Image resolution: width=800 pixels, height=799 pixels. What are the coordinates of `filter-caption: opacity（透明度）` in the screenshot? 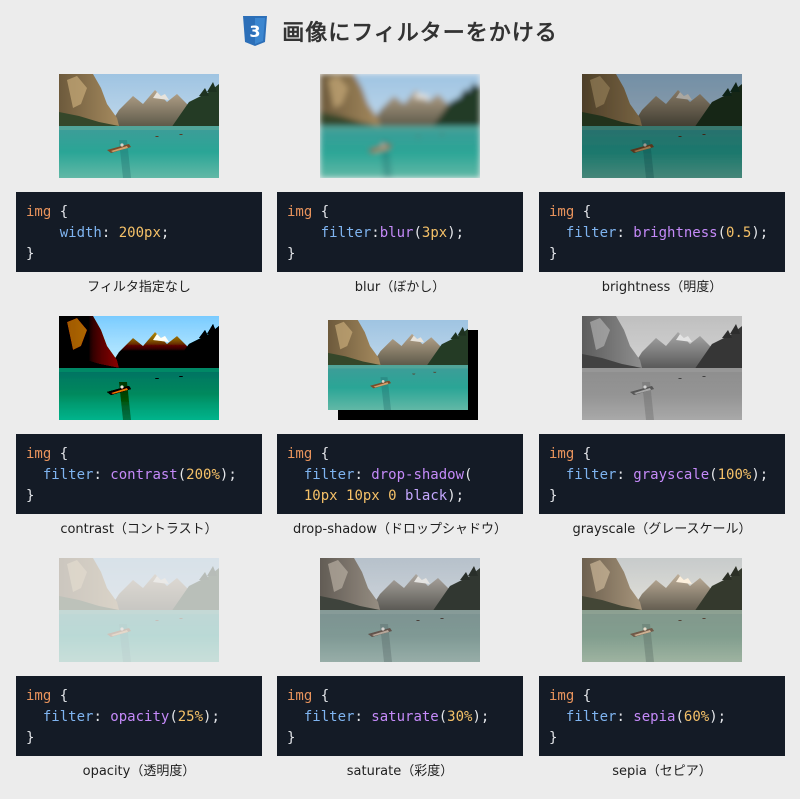 It's located at (139, 771).